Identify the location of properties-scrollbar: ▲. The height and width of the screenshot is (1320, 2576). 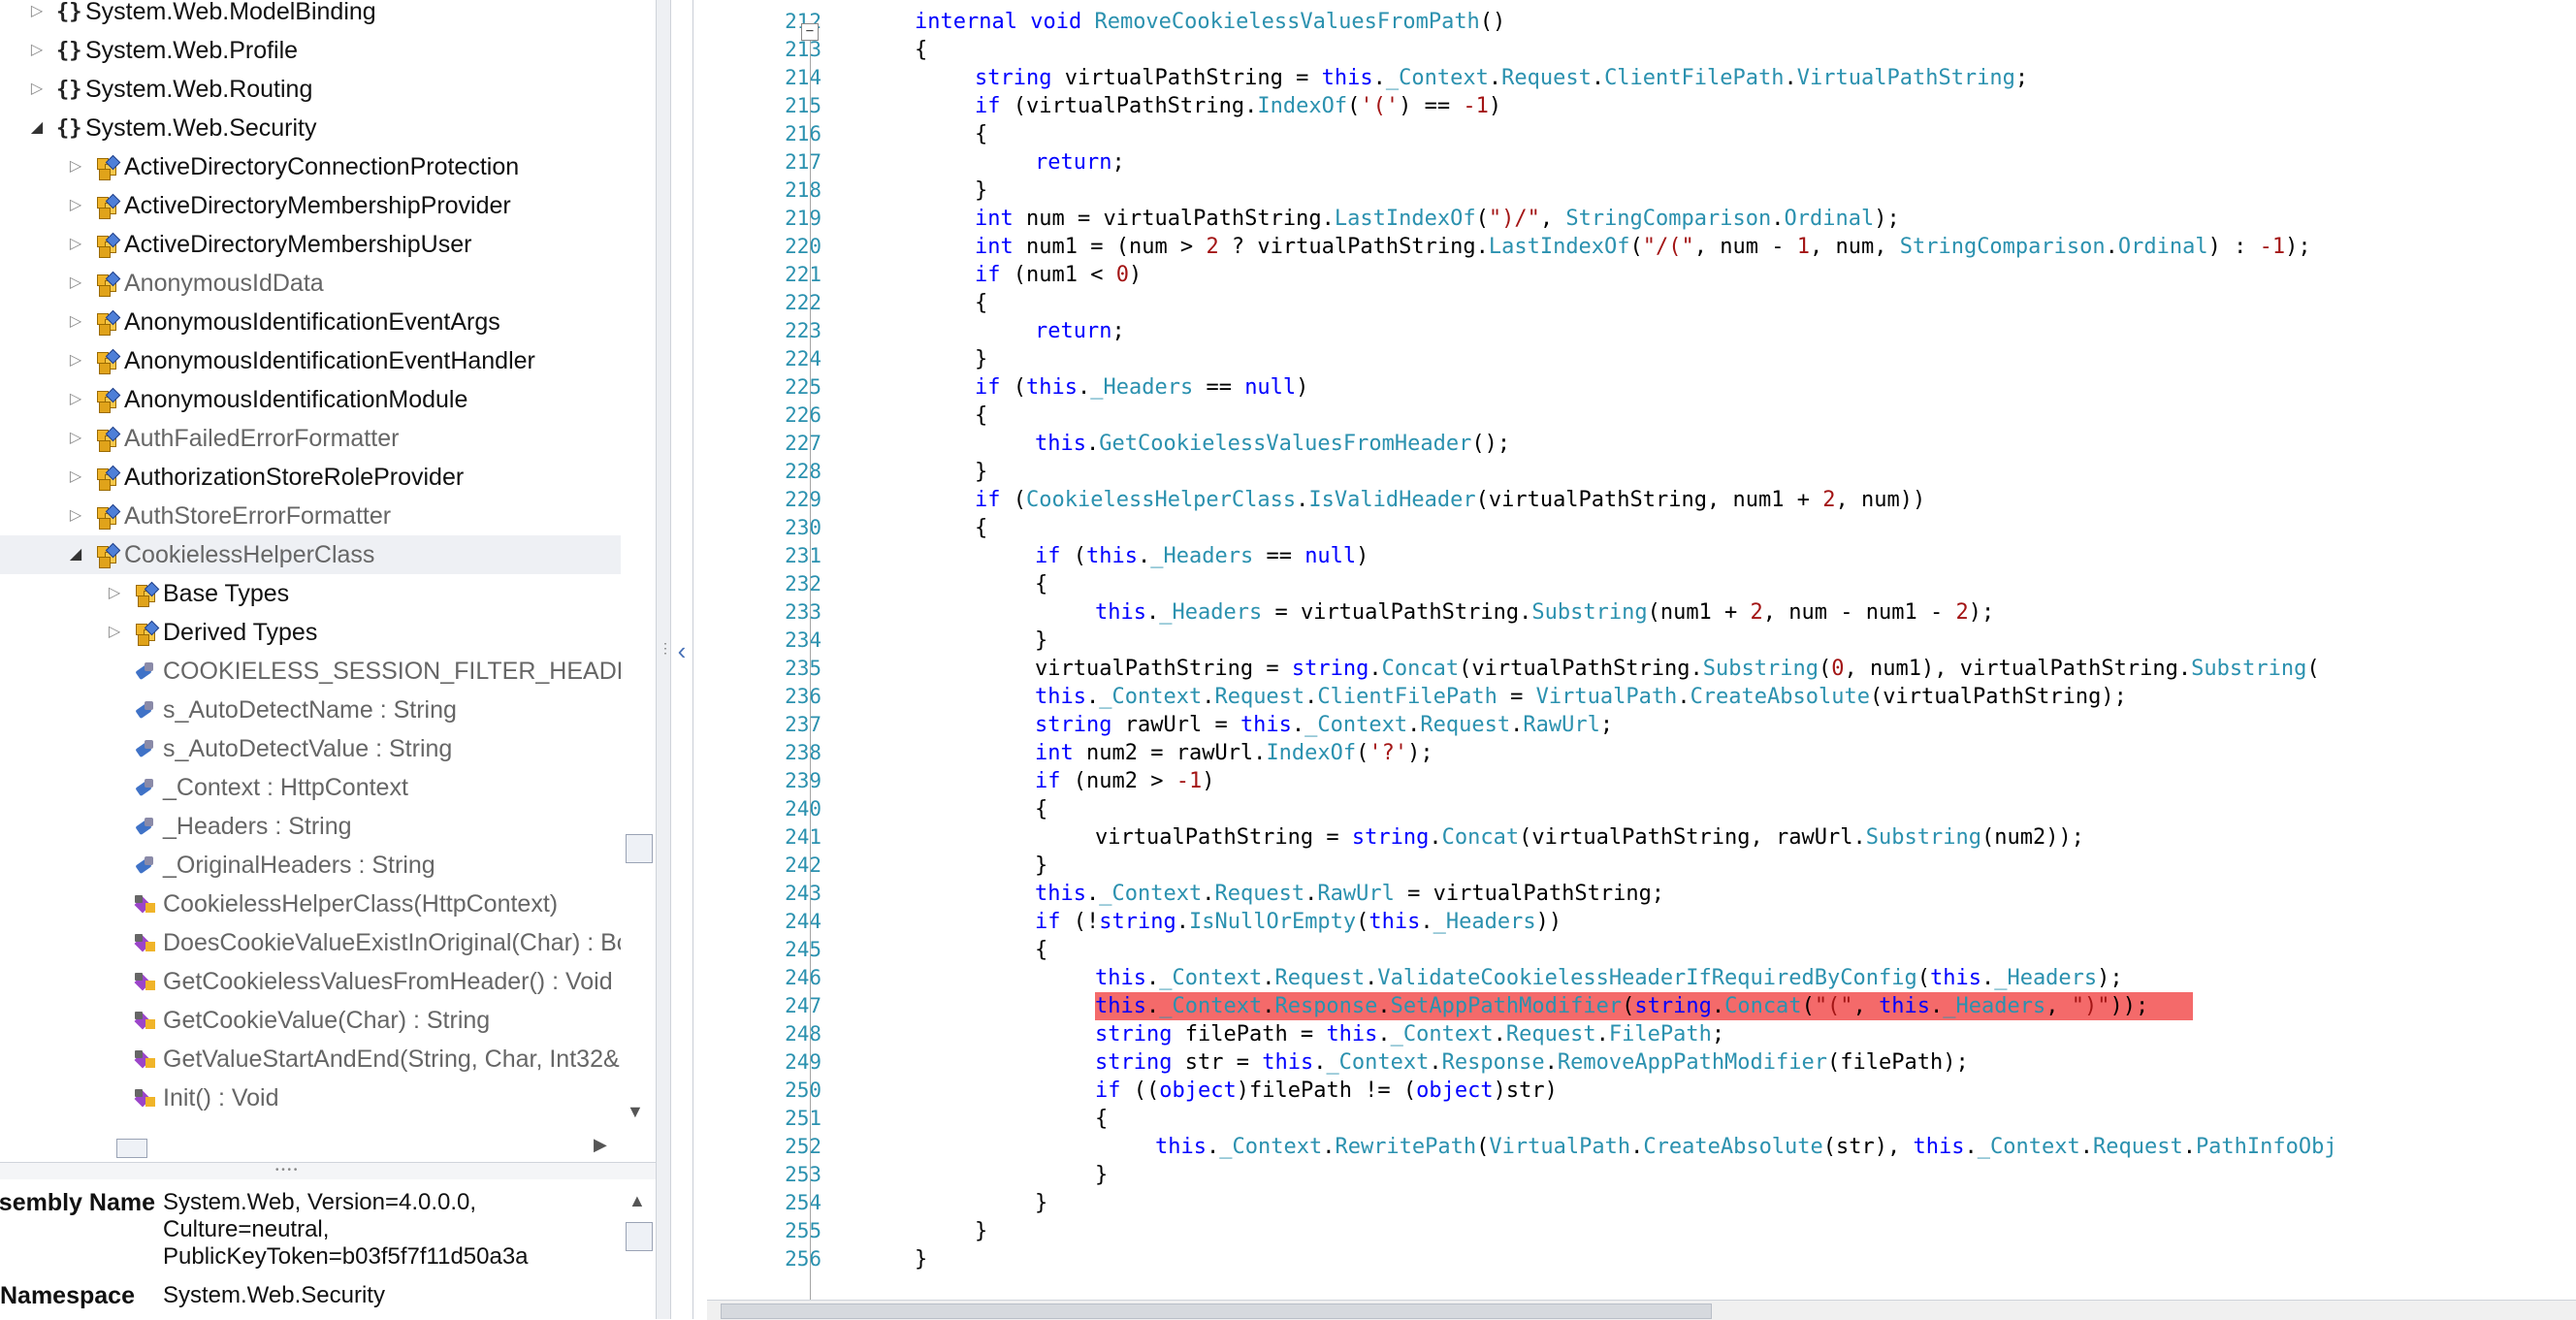
(638, 1249).